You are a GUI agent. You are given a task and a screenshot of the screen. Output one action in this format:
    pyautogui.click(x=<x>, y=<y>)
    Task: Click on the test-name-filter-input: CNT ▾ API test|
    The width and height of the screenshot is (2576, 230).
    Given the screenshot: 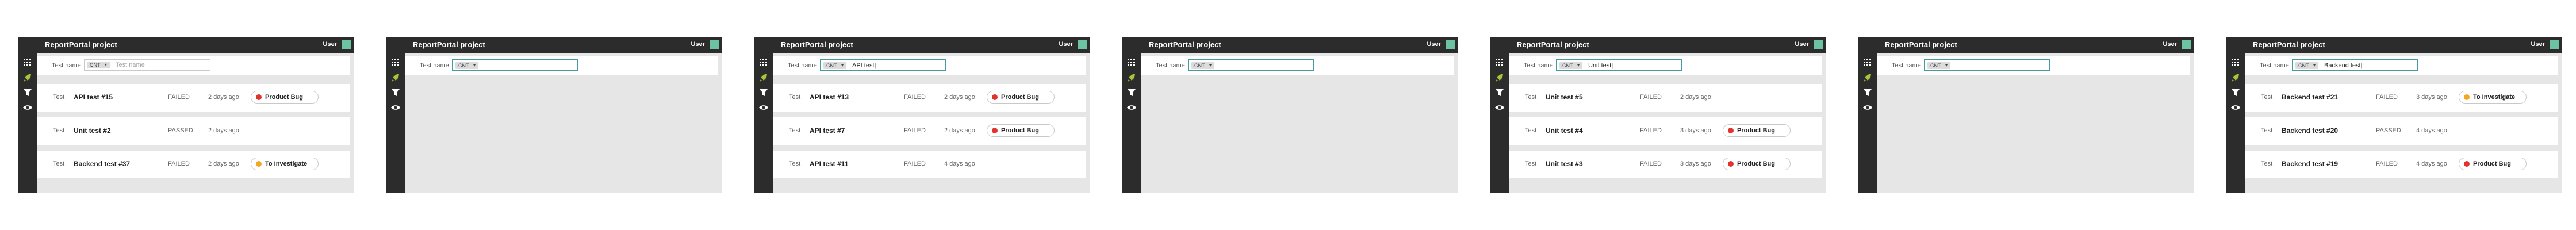 What is the action you would take?
    pyautogui.click(x=883, y=65)
    